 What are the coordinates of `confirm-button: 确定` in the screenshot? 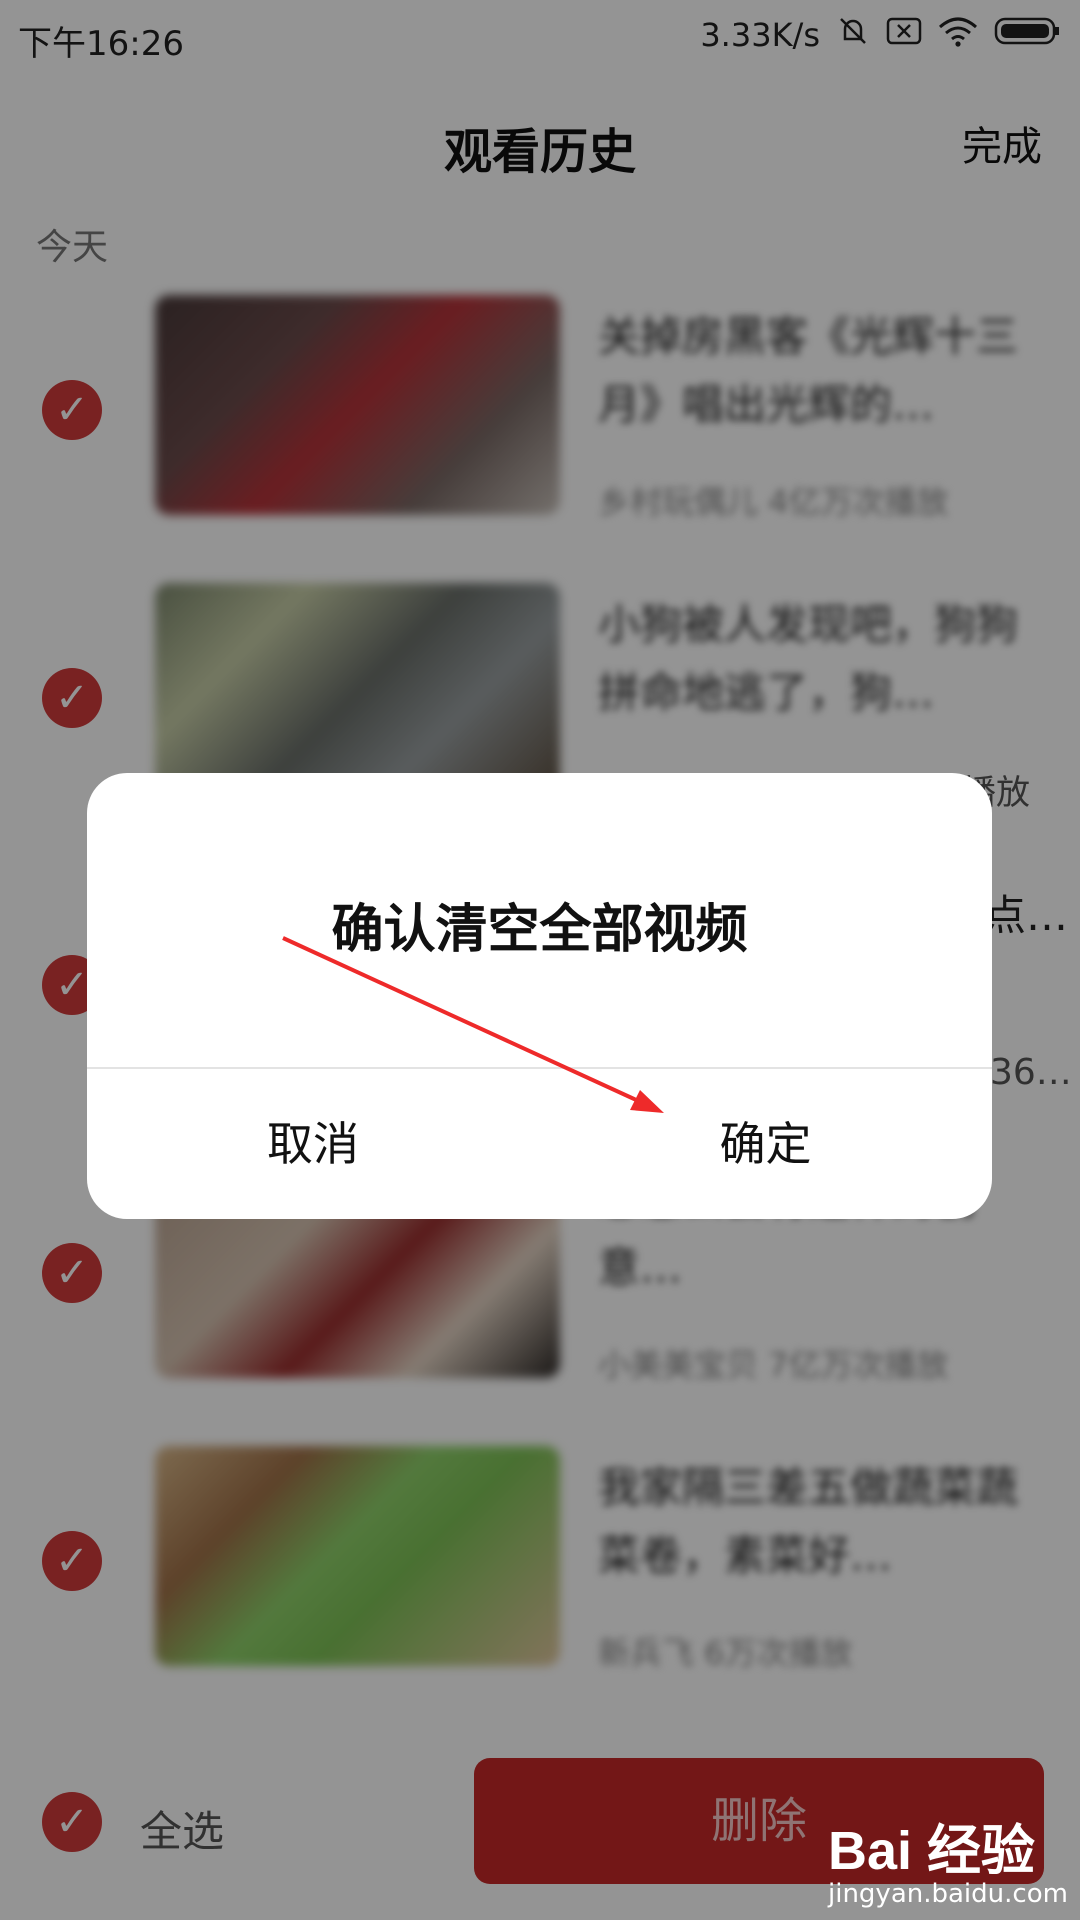 It's located at (765, 1144).